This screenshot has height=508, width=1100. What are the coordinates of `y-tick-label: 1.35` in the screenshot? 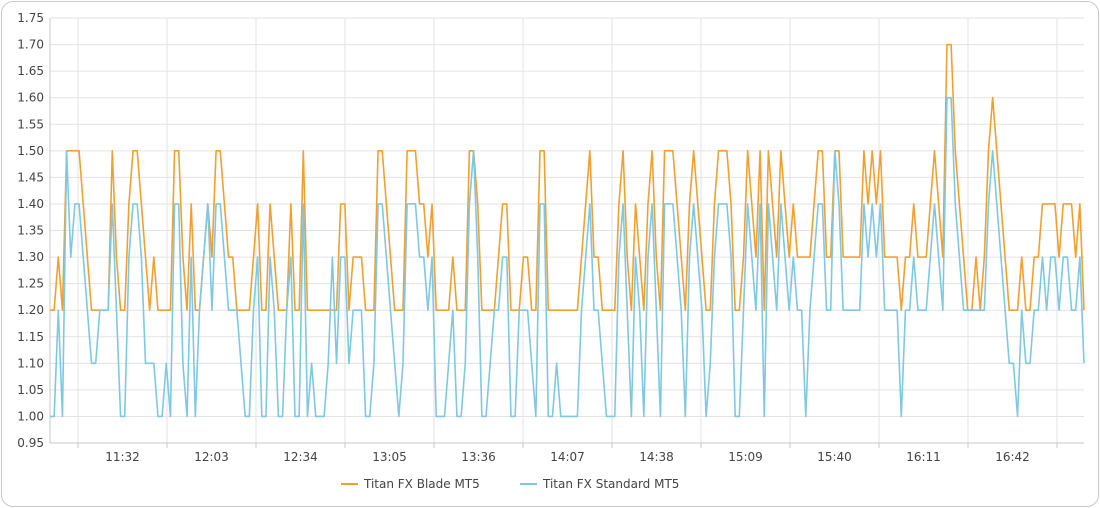 It's located at (30, 231).